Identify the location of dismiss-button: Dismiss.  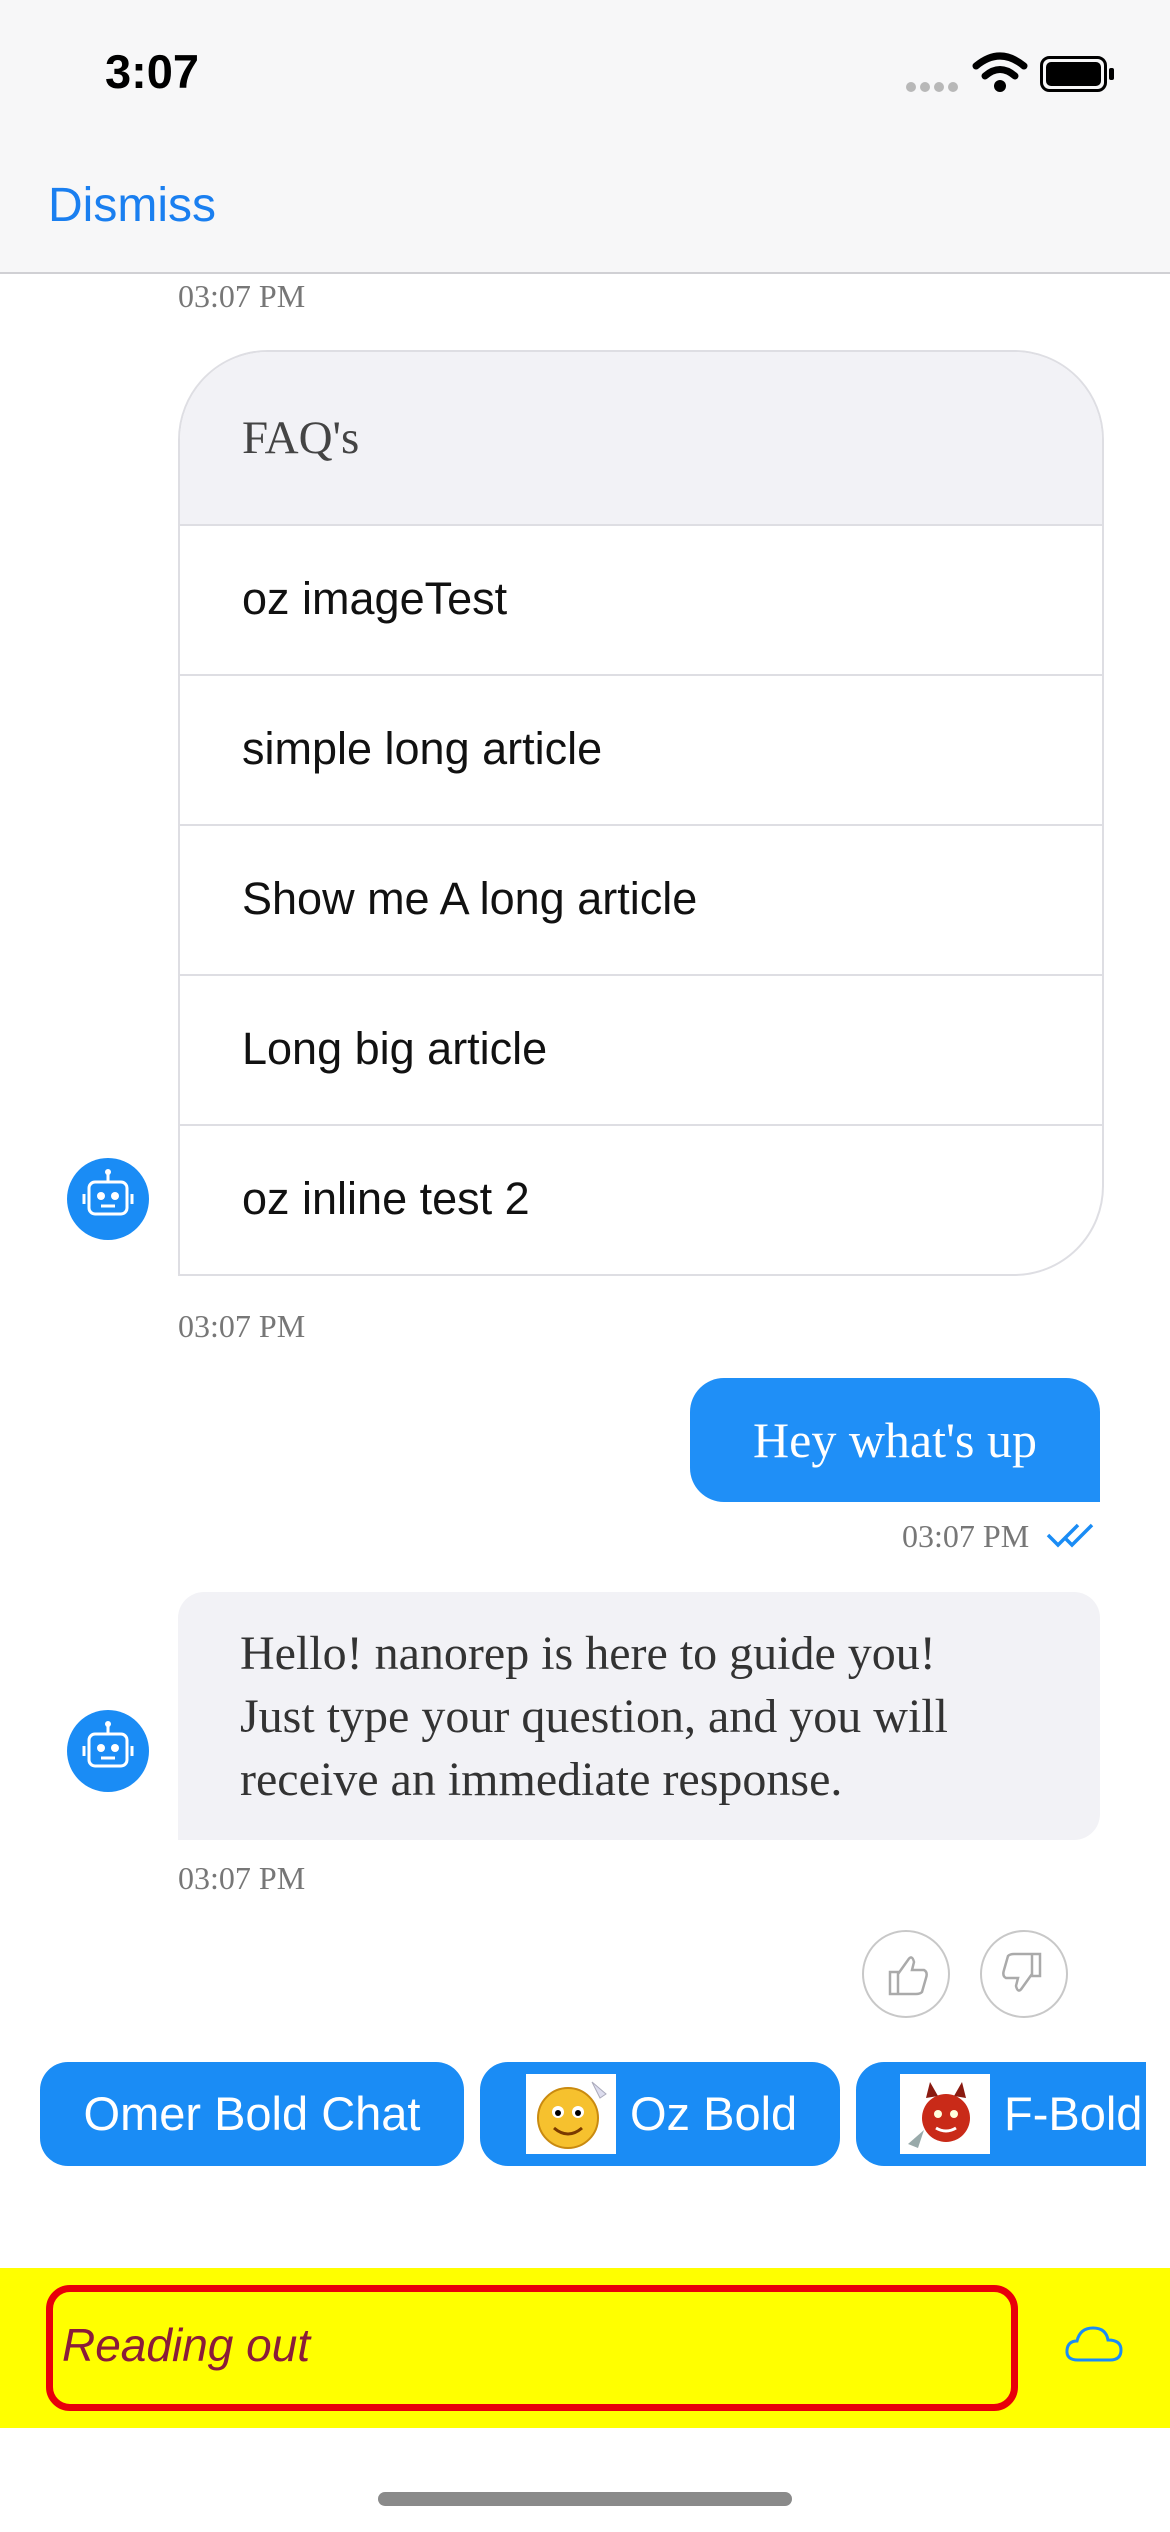
(132, 205).